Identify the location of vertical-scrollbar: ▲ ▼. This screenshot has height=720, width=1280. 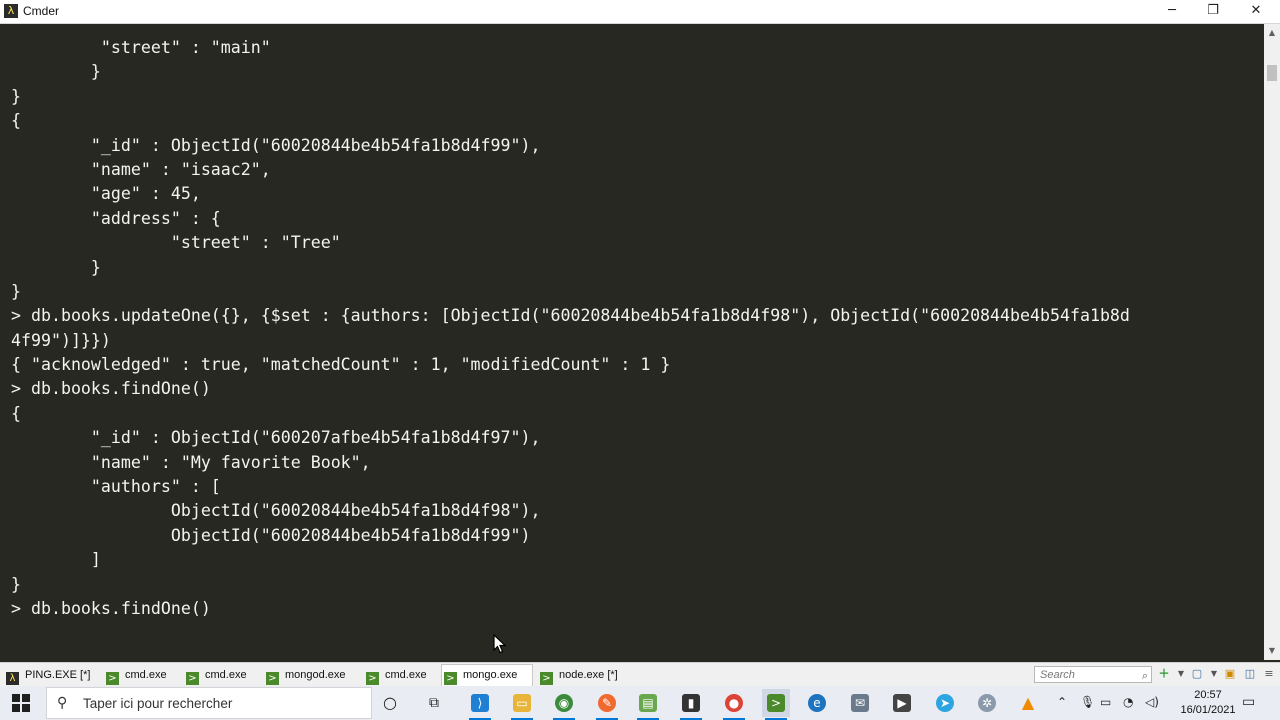
(1272, 342).